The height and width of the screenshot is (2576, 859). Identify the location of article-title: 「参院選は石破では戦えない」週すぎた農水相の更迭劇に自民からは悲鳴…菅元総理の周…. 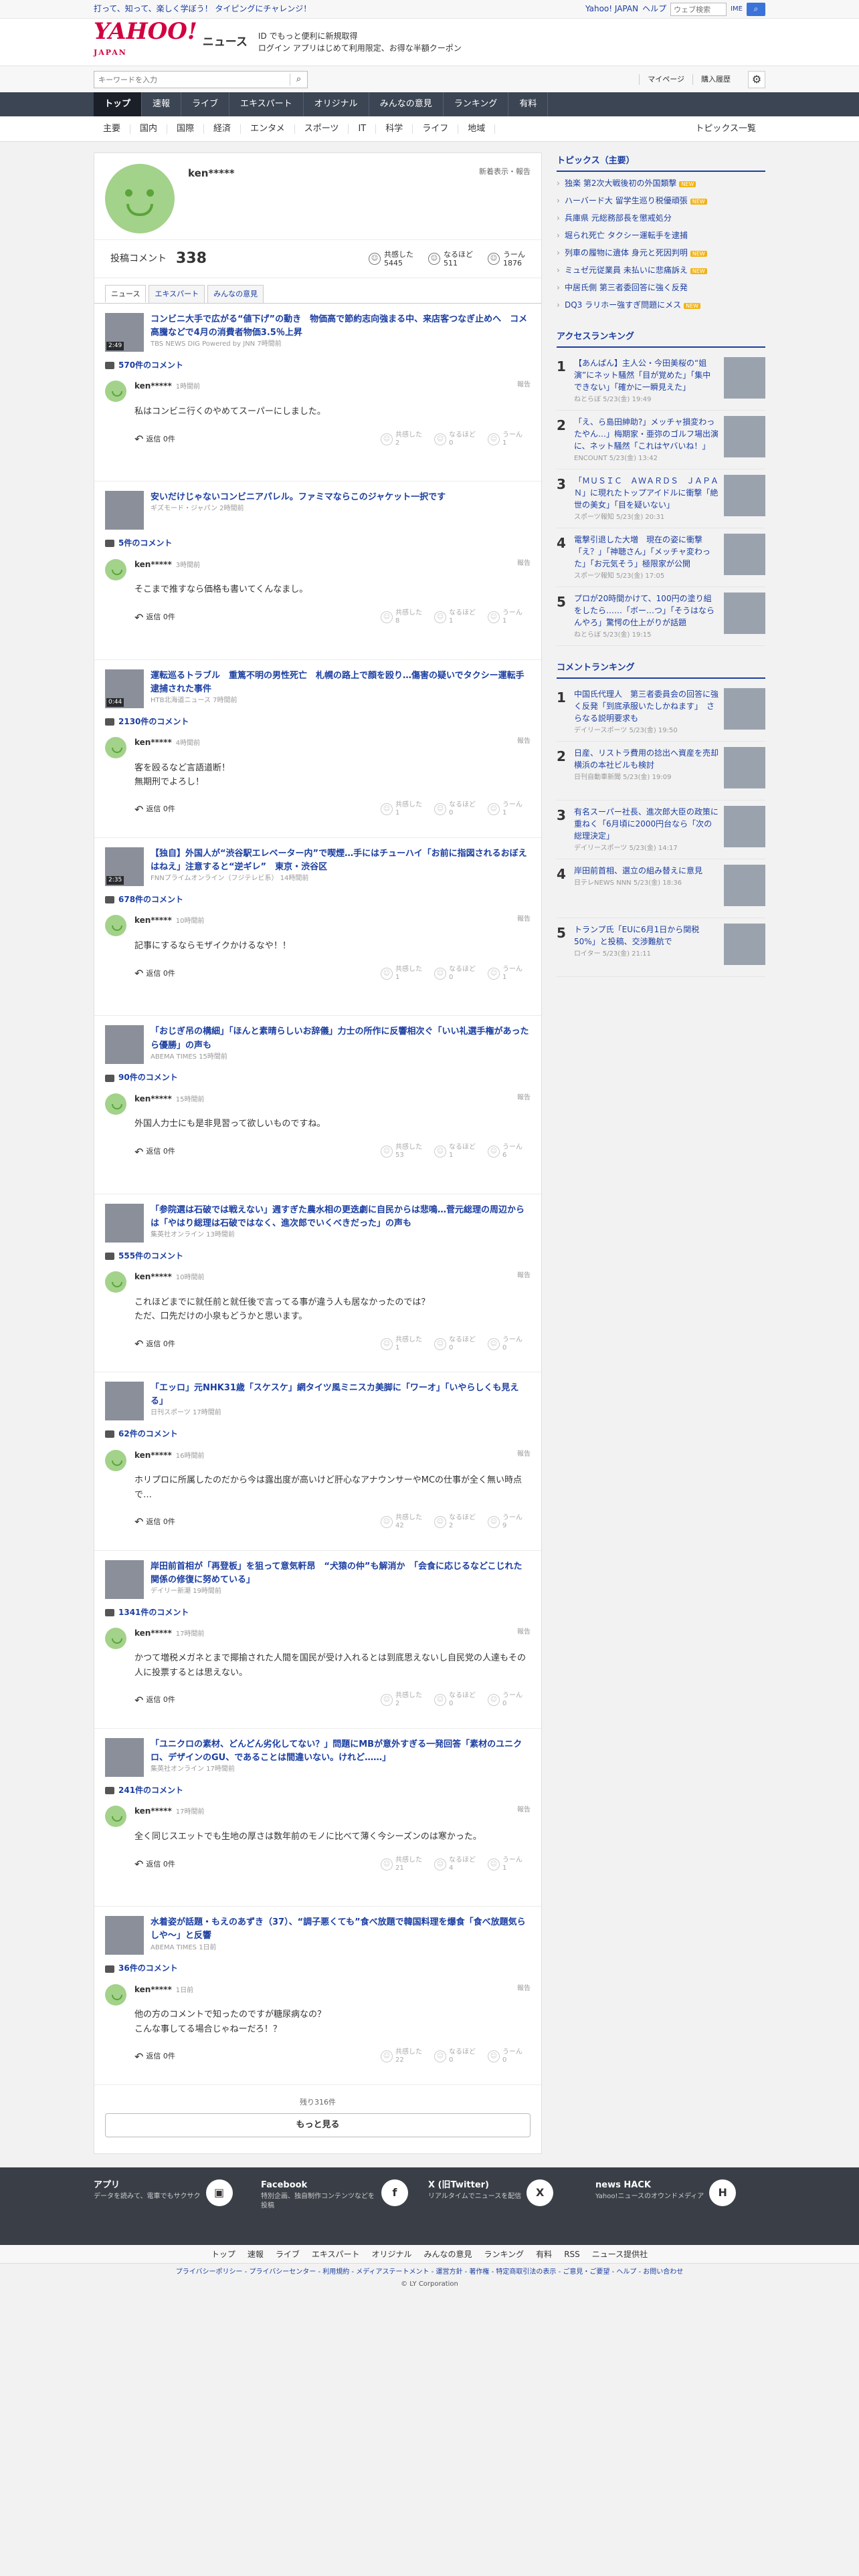
(341, 1217).